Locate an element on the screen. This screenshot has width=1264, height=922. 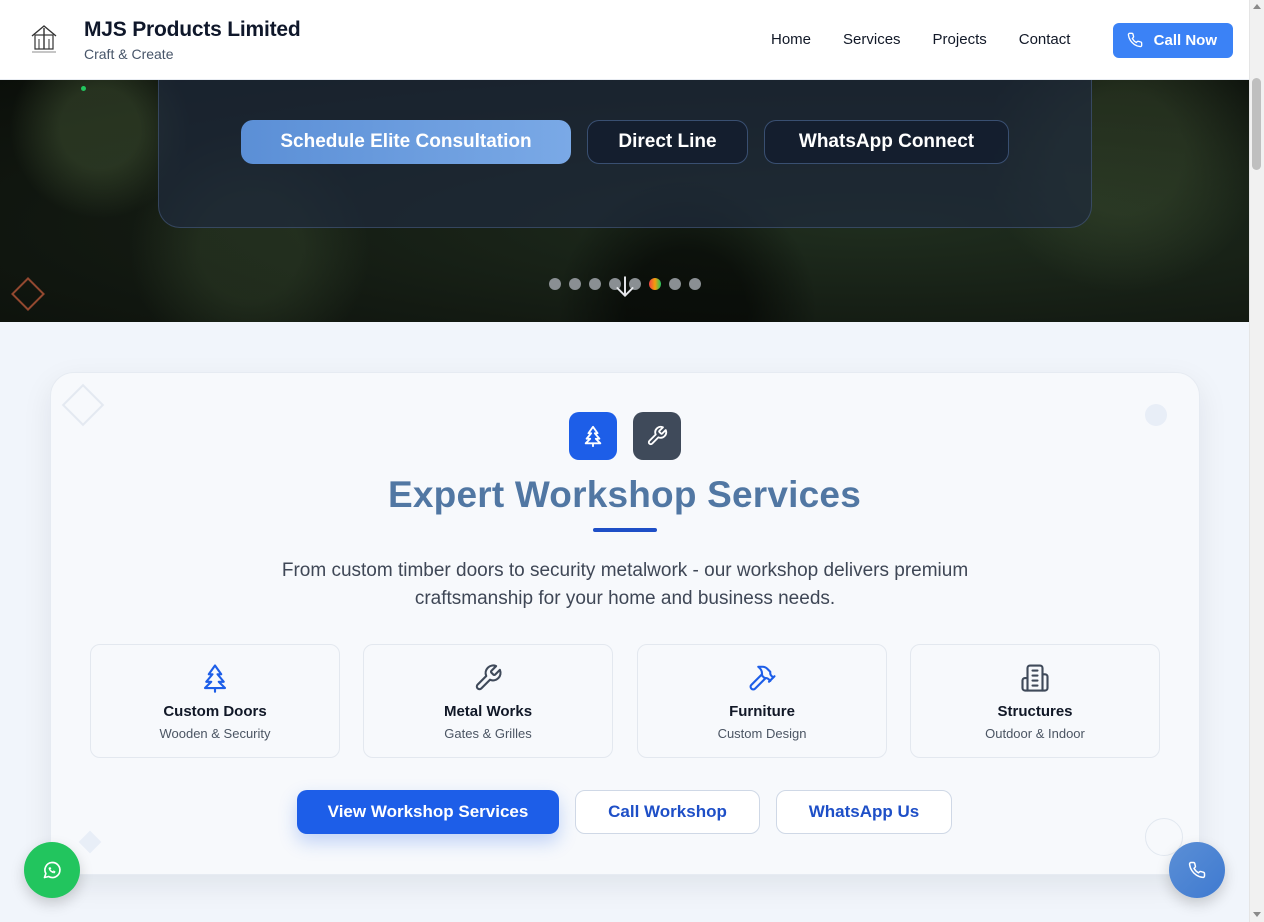
feature-title: Structures is located at coordinates (1035, 711).